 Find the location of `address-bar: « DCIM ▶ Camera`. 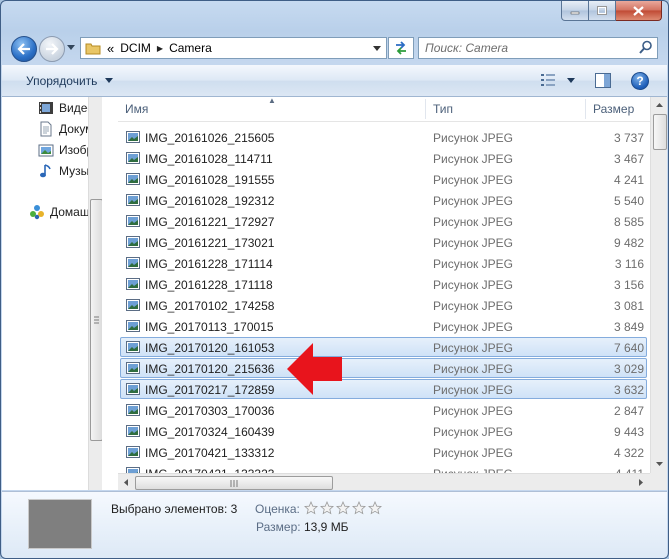

address-bar: « DCIM ▶ Camera is located at coordinates (233, 48).